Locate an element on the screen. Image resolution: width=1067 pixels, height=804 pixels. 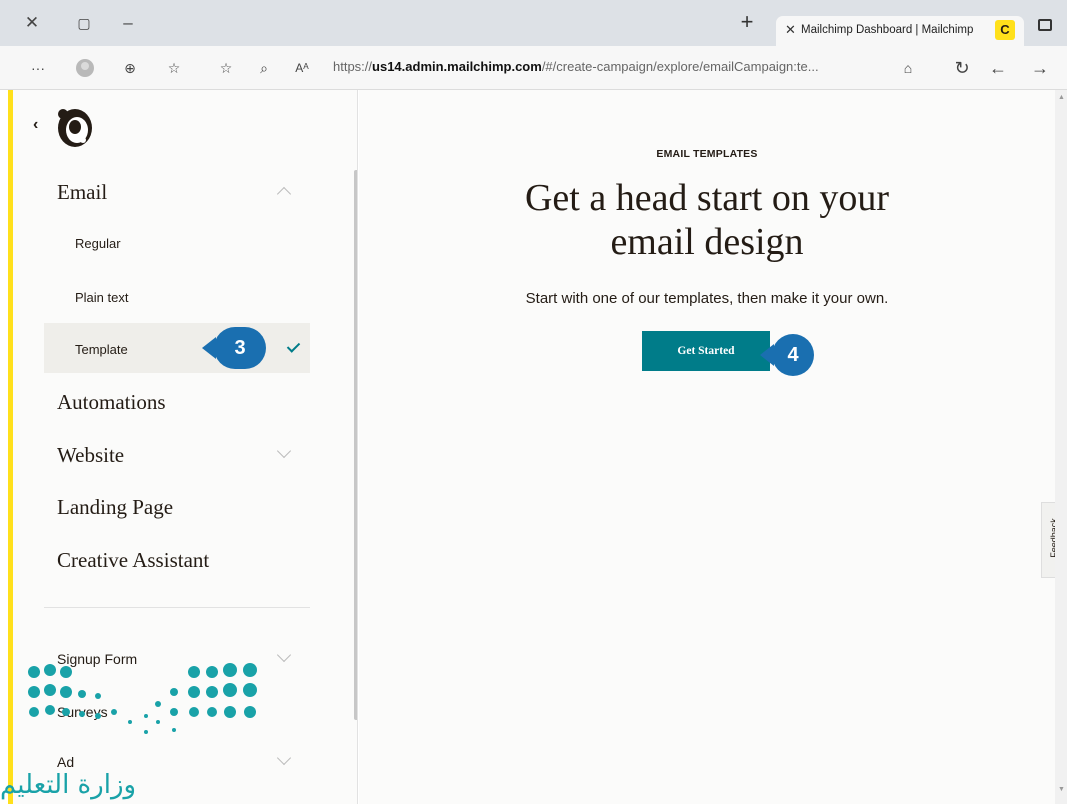
sidebar-item-email: Email is located at coordinates (82, 192).